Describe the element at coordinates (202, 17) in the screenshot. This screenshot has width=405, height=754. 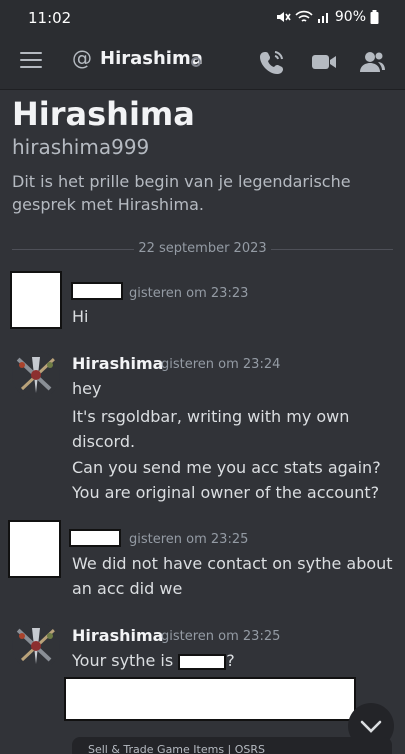
I see `status-bar: 11:02 90%` at that location.